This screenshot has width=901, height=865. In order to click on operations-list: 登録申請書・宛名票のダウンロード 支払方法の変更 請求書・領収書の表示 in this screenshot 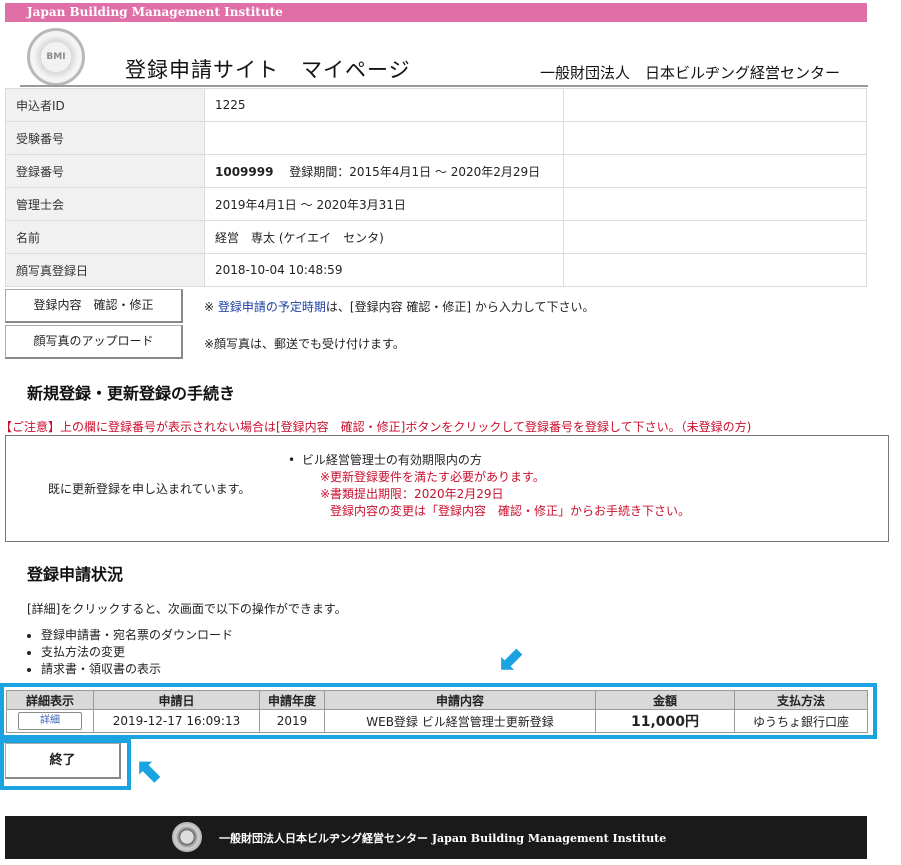, I will do `click(129, 652)`.